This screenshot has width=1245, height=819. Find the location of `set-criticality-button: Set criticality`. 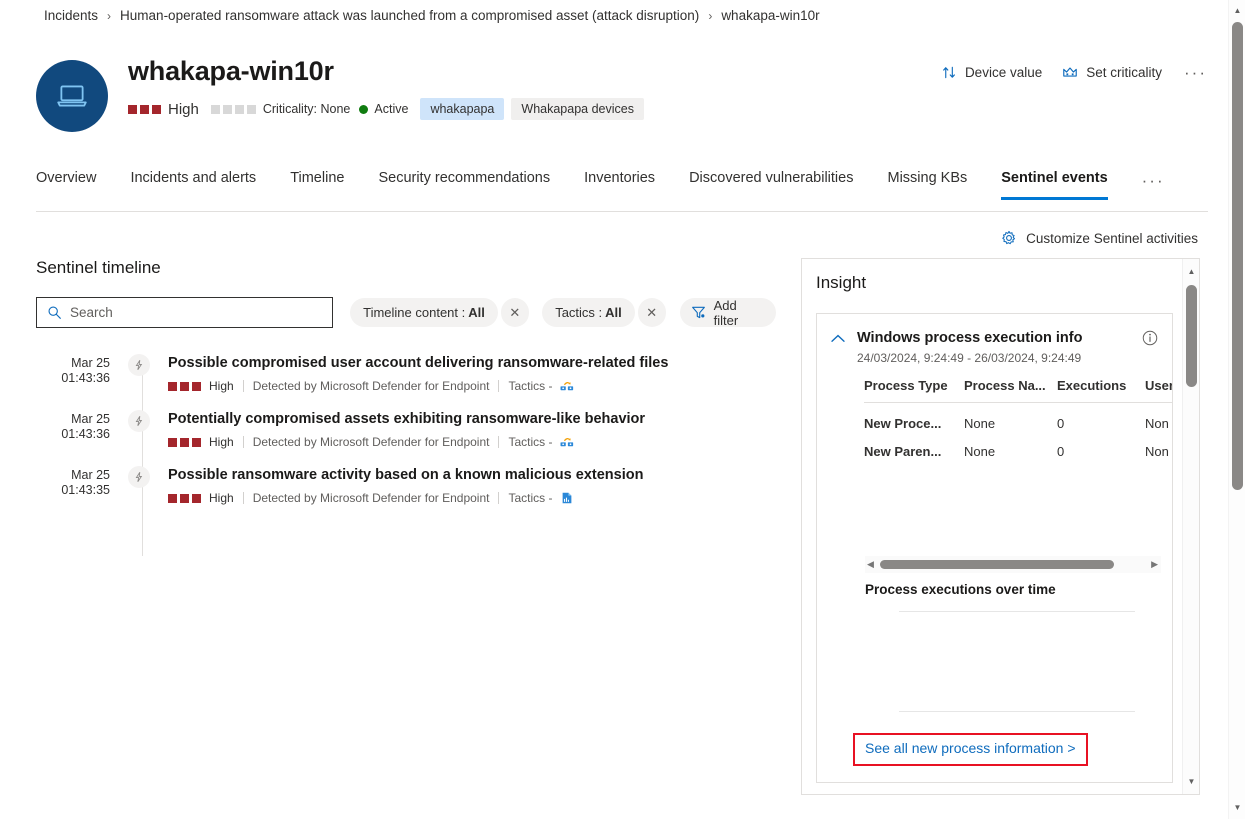

set-criticality-button: Set criticality is located at coordinates (1112, 72).